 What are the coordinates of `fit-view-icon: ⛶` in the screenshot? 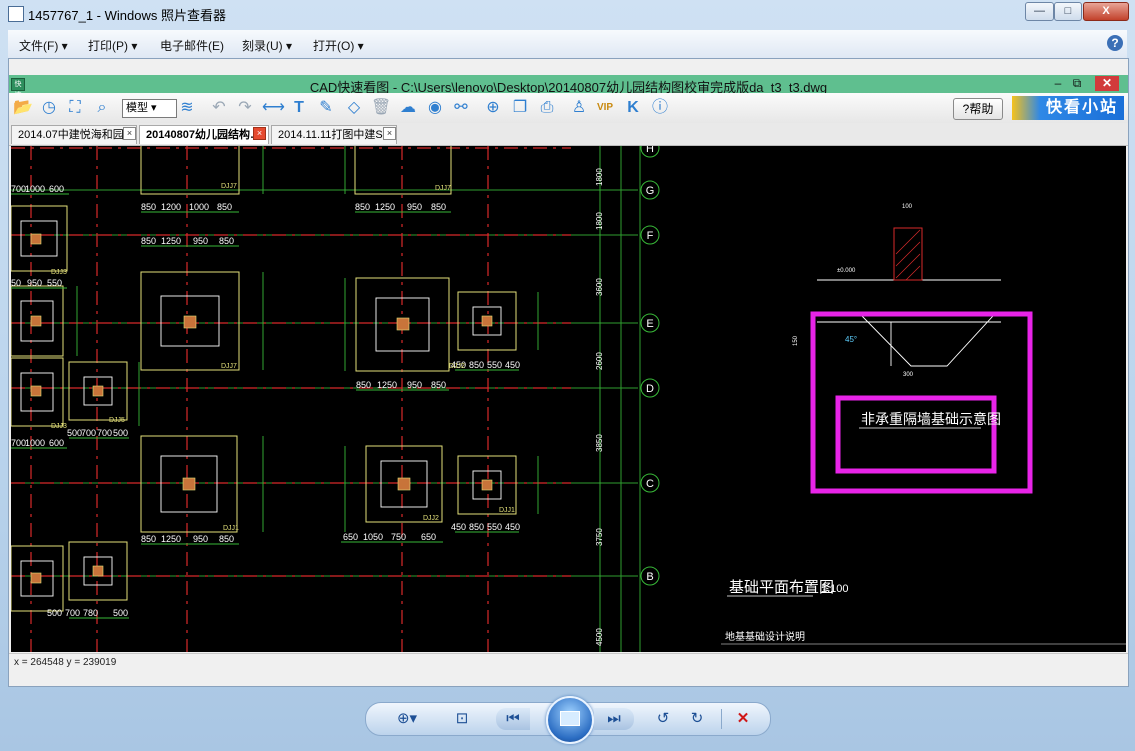 It's located at (75, 108).